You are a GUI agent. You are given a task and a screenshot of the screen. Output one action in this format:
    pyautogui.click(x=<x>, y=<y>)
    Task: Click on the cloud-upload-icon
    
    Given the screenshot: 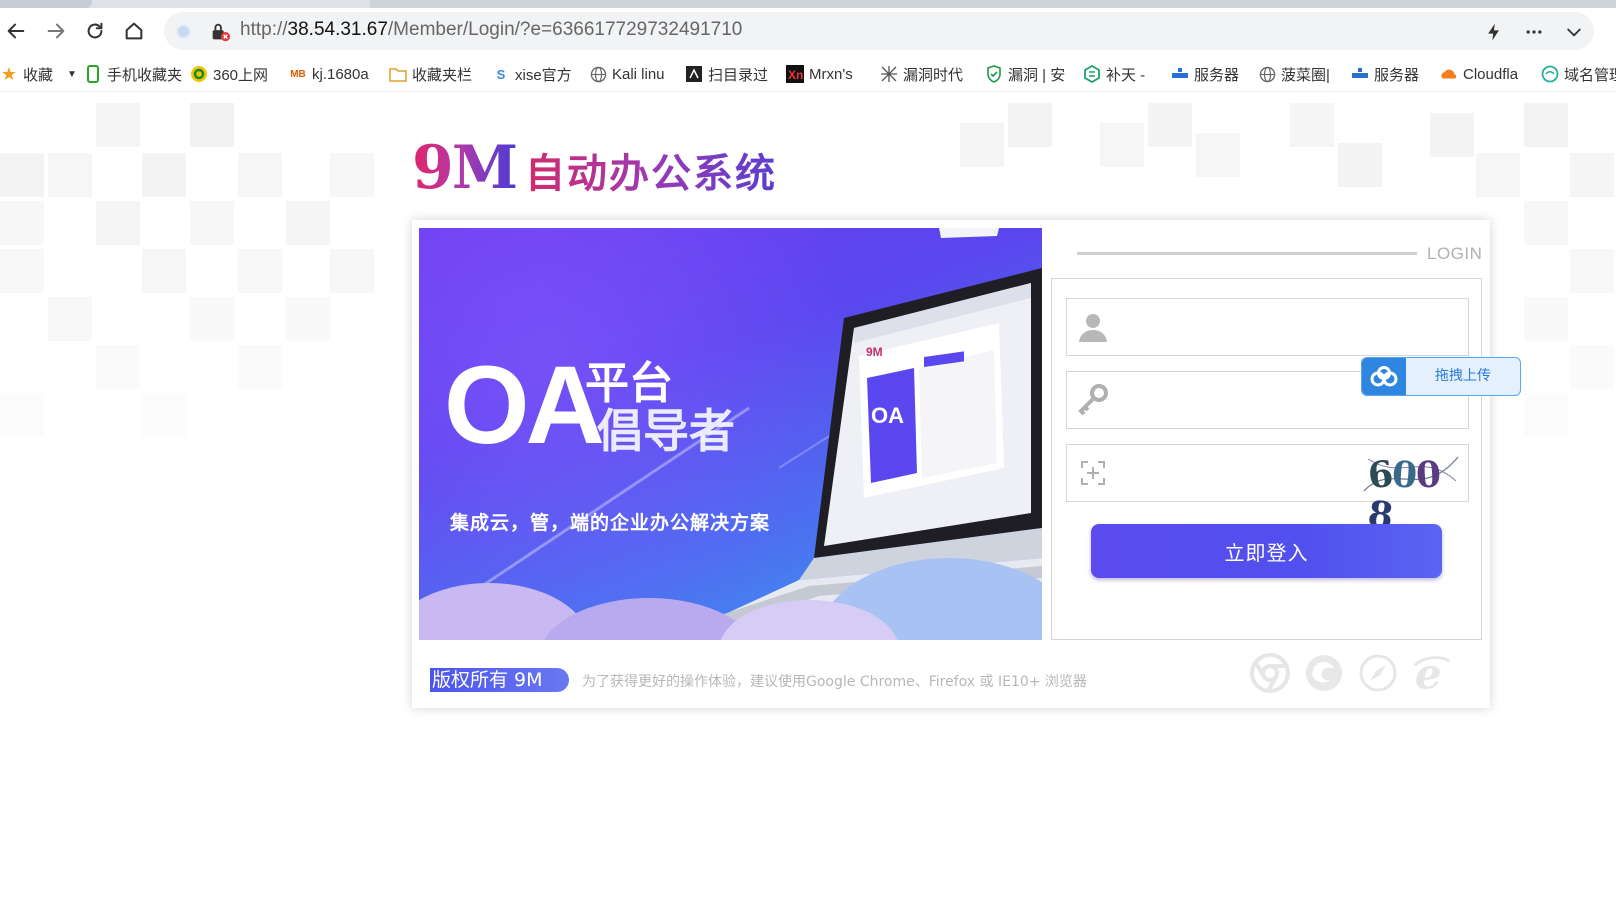 What is the action you would take?
    pyautogui.click(x=1384, y=376)
    